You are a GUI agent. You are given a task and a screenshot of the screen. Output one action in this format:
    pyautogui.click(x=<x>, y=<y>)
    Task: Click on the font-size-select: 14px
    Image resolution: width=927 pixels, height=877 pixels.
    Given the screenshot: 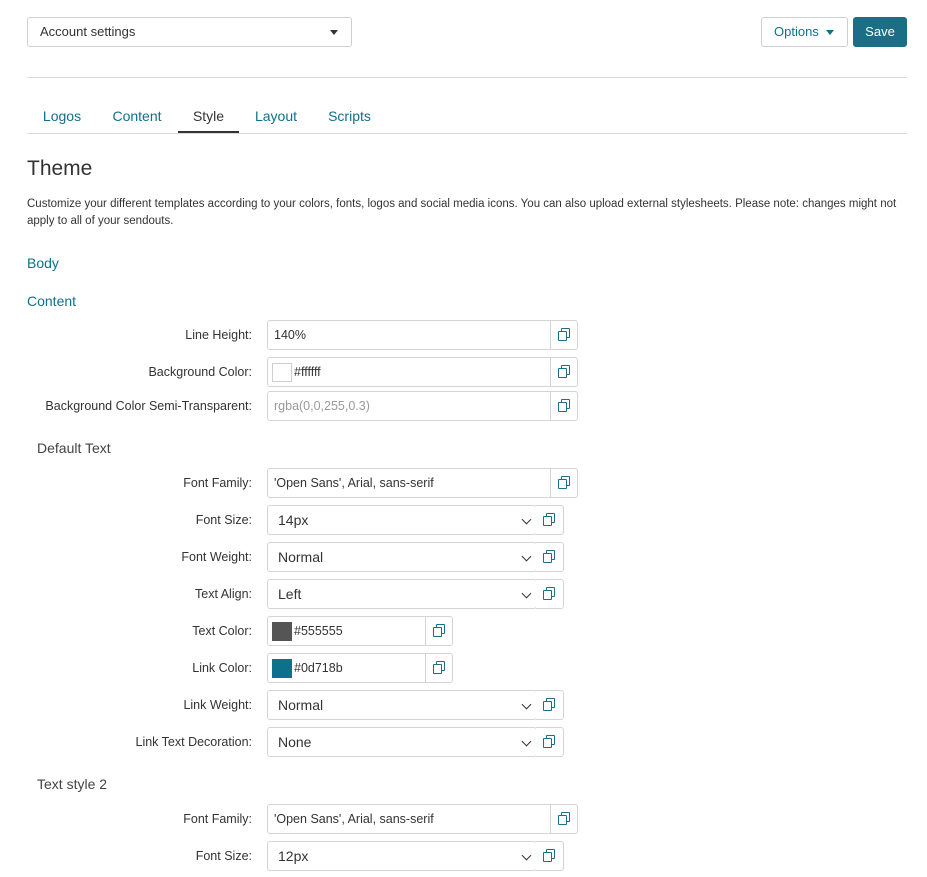 What is the action you would take?
    pyautogui.click(x=402, y=520)
    